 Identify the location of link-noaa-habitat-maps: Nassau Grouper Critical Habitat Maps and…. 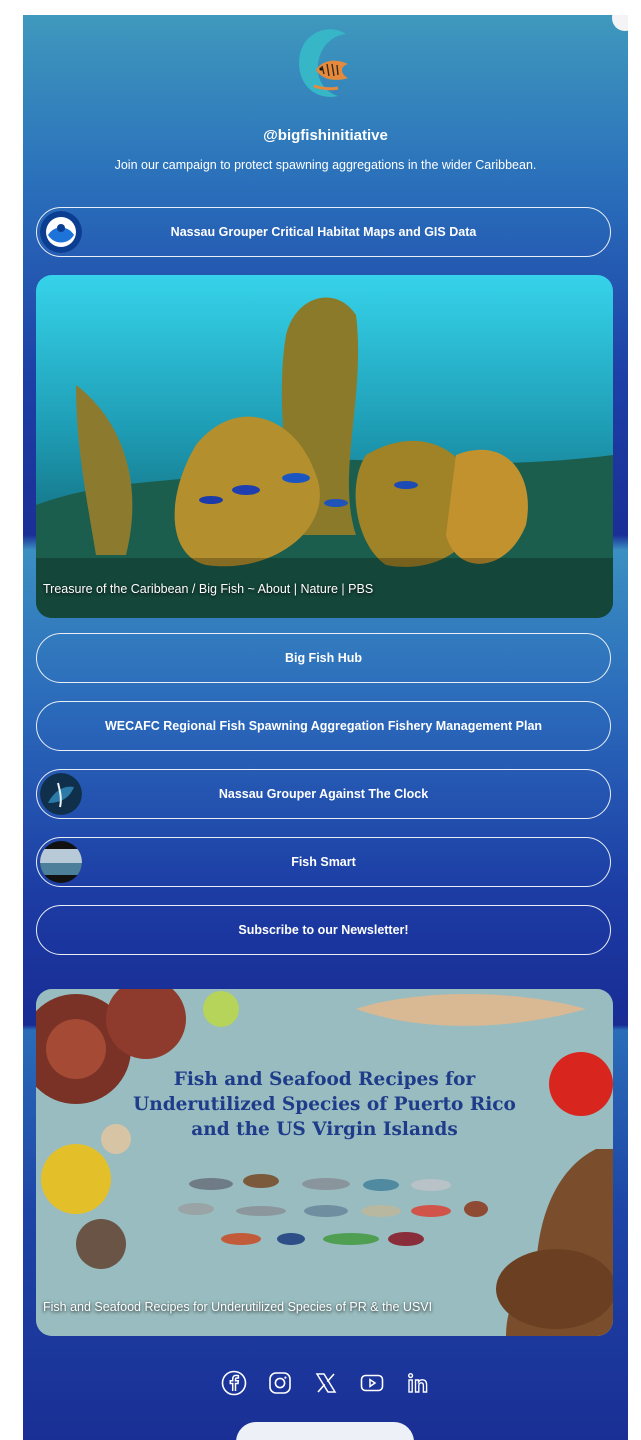
(323, 232).